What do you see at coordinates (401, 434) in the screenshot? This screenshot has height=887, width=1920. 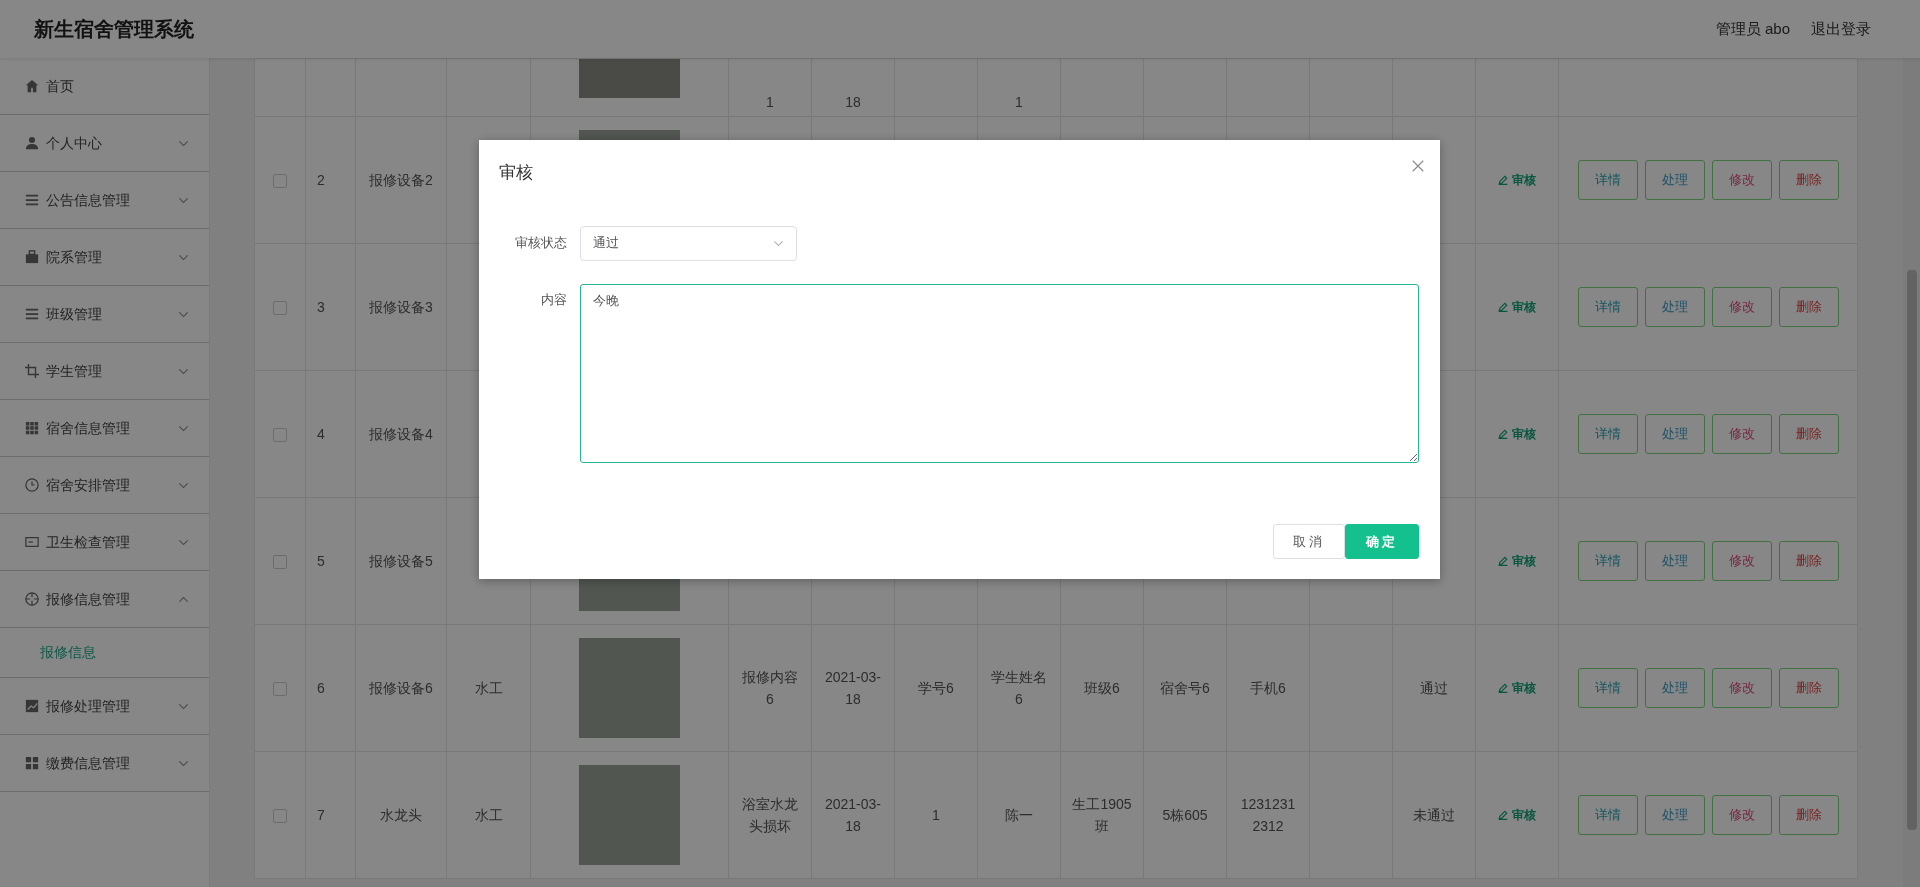 I see `table-cell: 报修设备4` at bounding box center [401, 434].